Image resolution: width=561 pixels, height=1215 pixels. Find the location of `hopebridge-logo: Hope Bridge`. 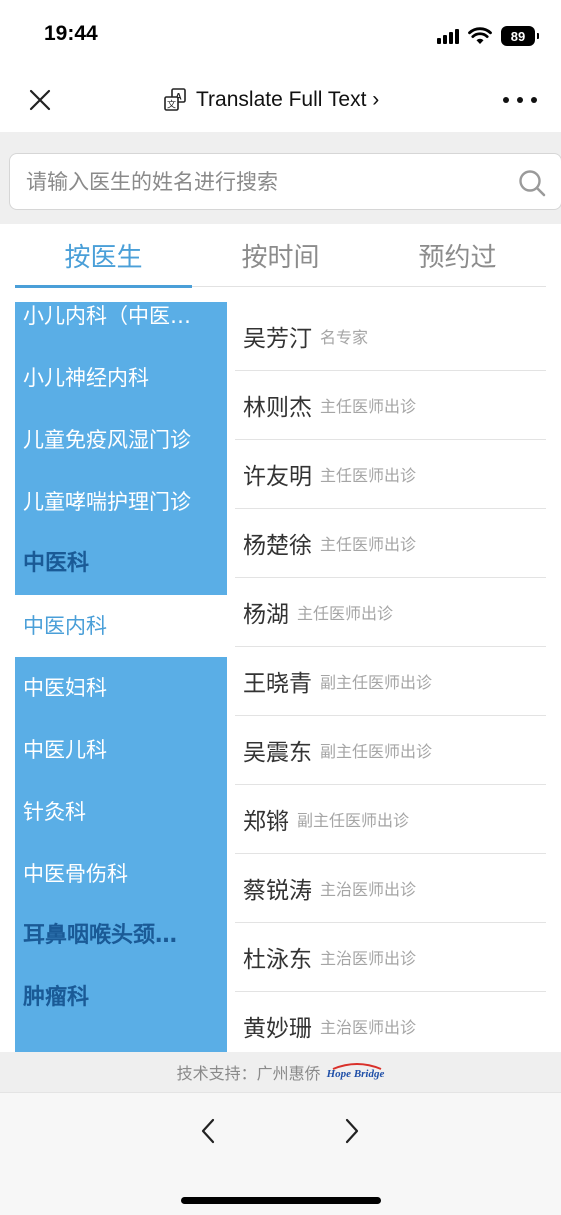

hopebridge-logo: Hope Bridge is located at coordinates (355, 1072).